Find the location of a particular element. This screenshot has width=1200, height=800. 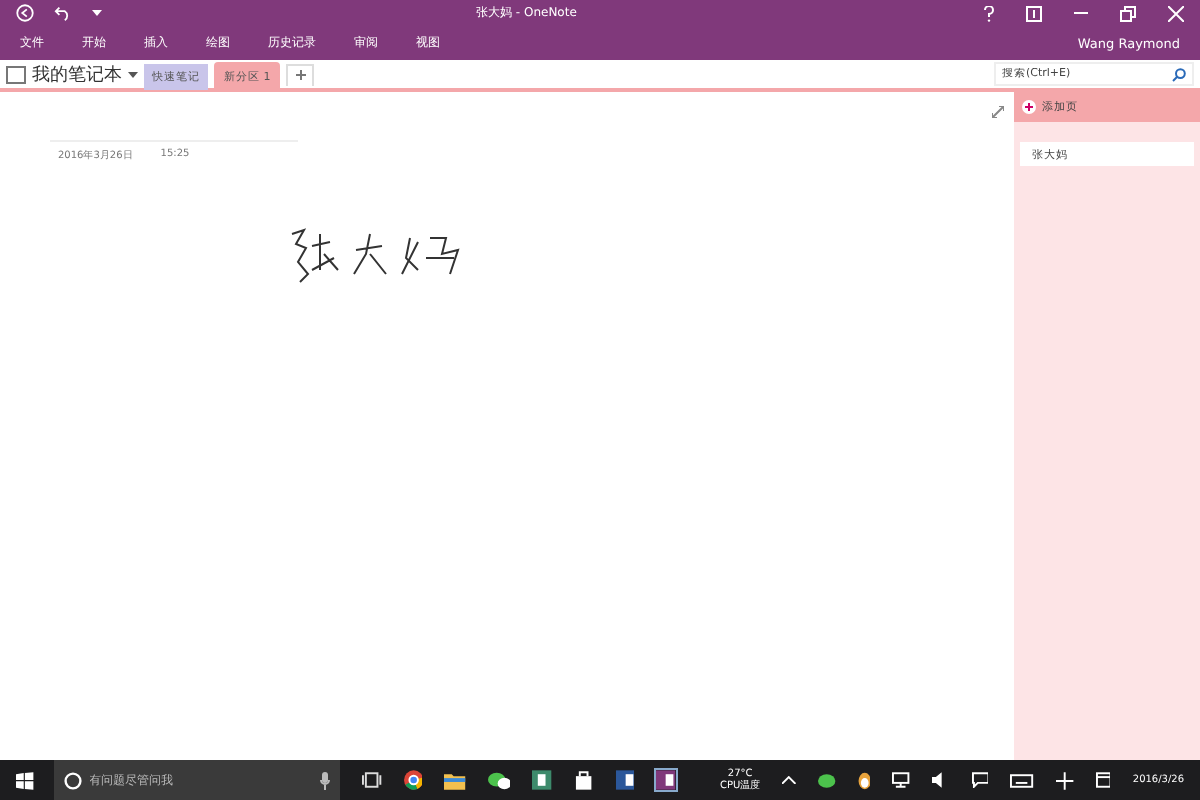

microphone-icon is located at coordinates (324, 780).